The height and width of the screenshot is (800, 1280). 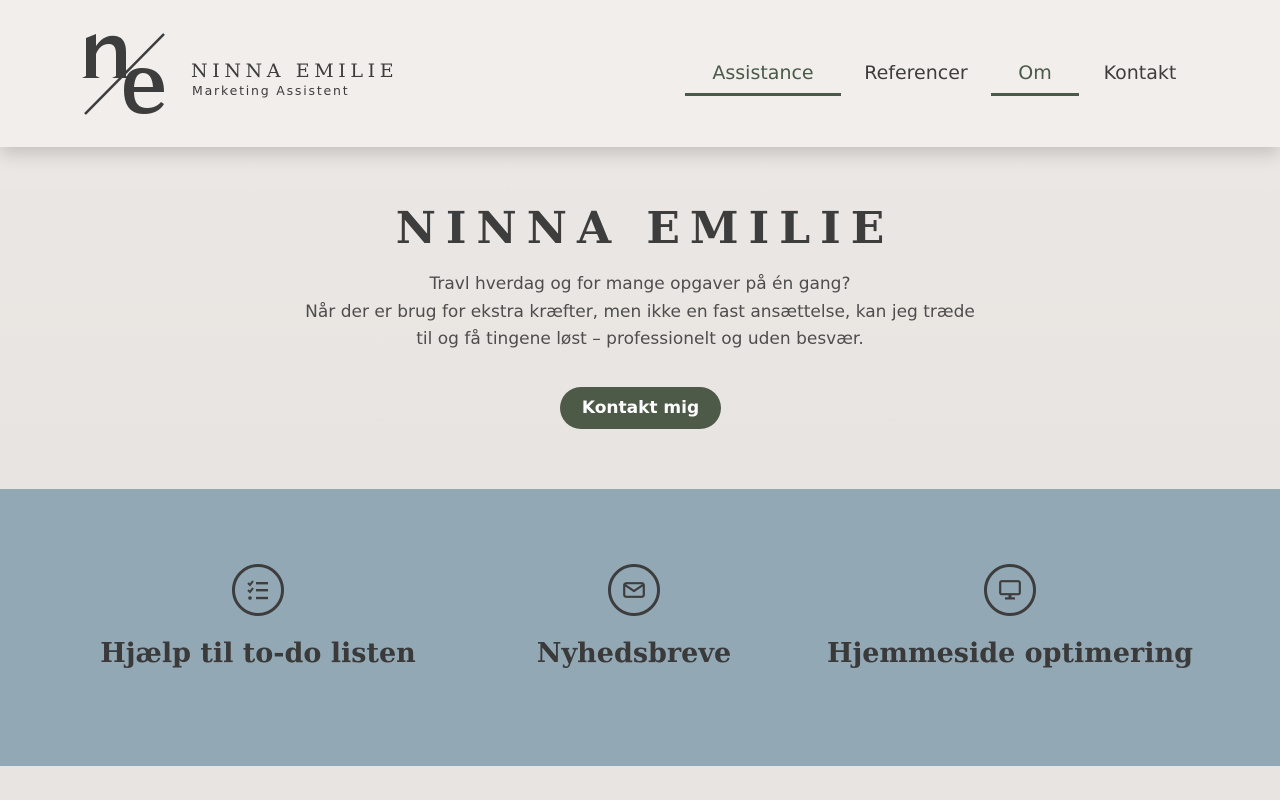 I want to click on nav-item-kontakt: Kontakt, so click(x=1140, y=74).